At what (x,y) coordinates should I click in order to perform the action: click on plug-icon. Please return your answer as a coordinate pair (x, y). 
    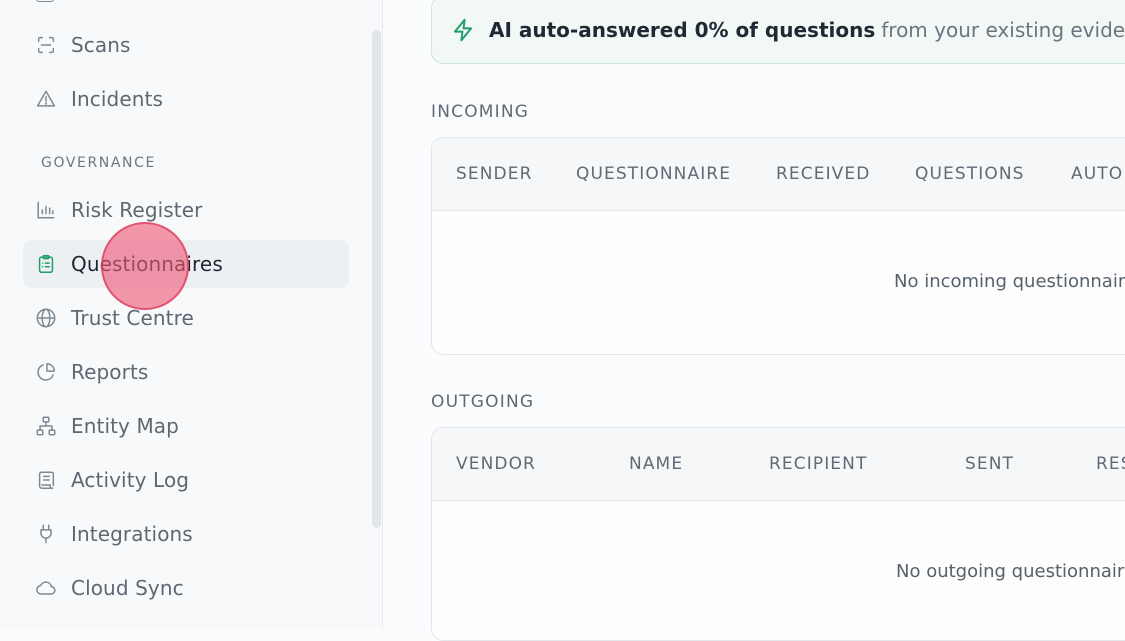
    Looking at the image, I should click on (46, 534).